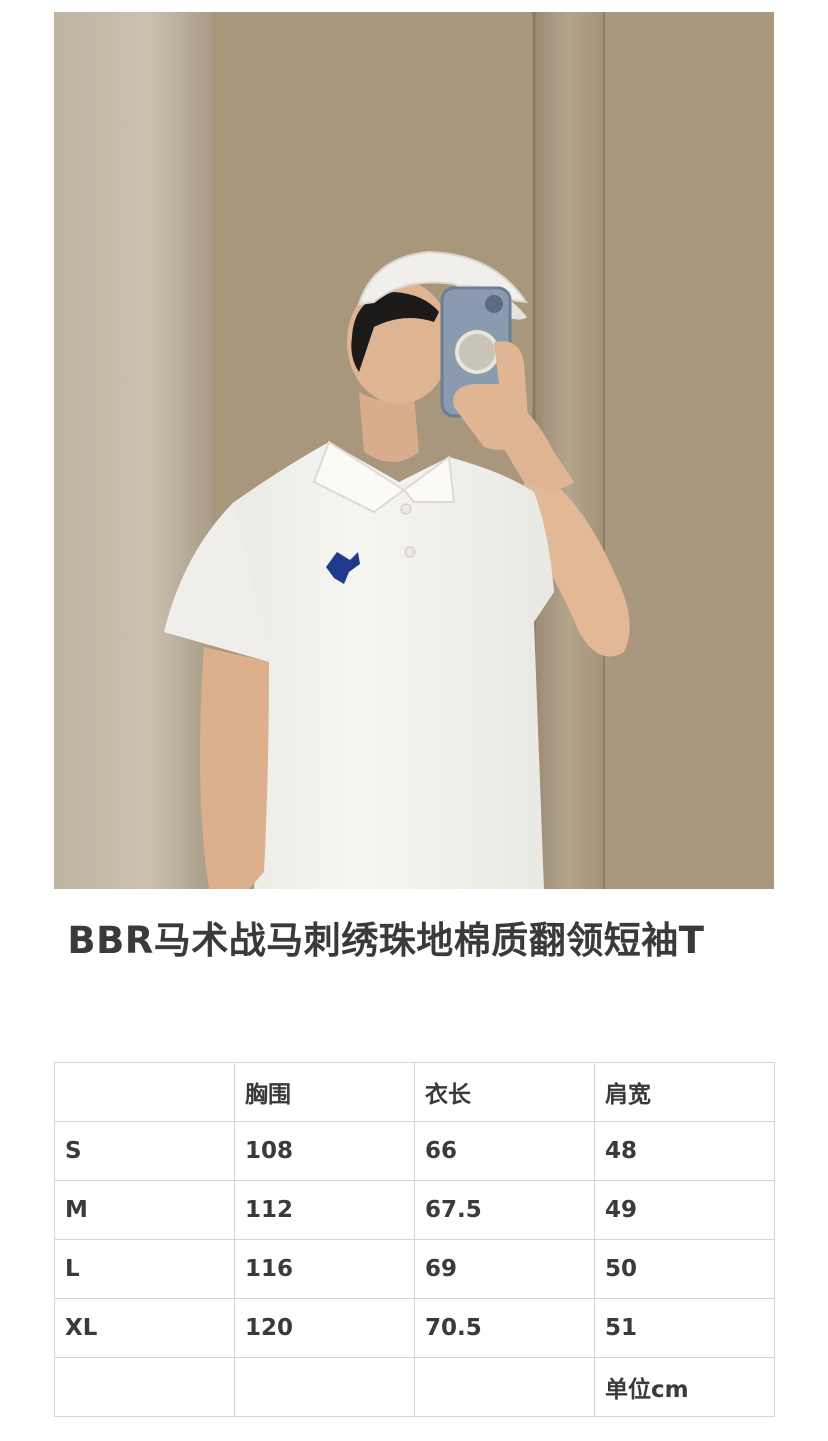 The height and width of the screenshot is (1441, 828). Describe the element at coordinates (504, 1151) in the screenshot. I see `length-cell: 66` at that location.